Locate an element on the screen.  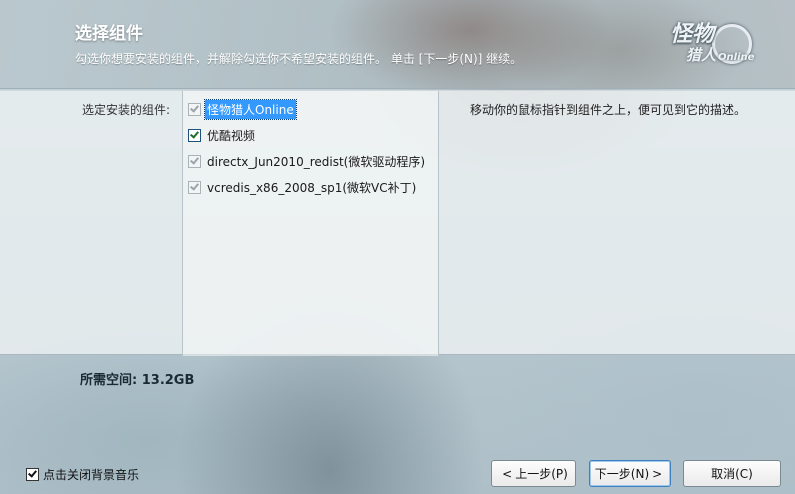
next-button: 下一步(N) > is located at coordinates (630, 473).